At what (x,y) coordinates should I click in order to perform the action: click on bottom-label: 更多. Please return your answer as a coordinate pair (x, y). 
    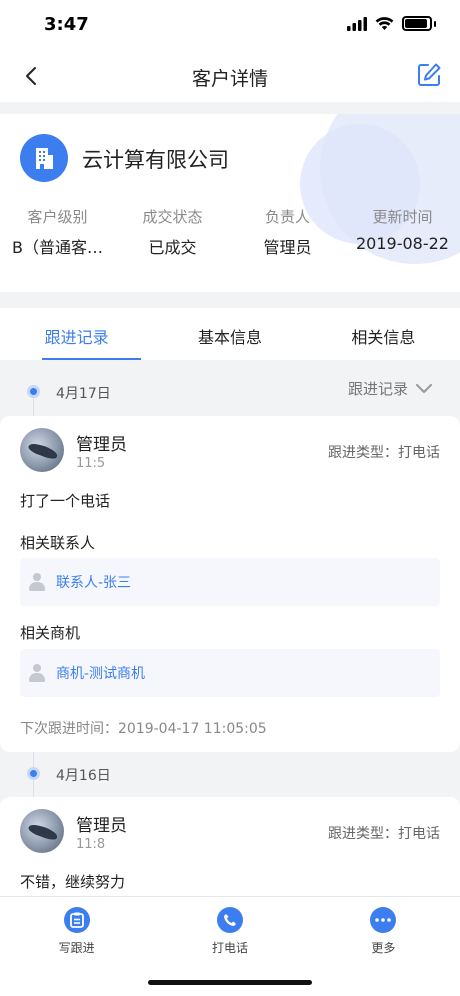
    Looking at the image, I should click on (383, 948).